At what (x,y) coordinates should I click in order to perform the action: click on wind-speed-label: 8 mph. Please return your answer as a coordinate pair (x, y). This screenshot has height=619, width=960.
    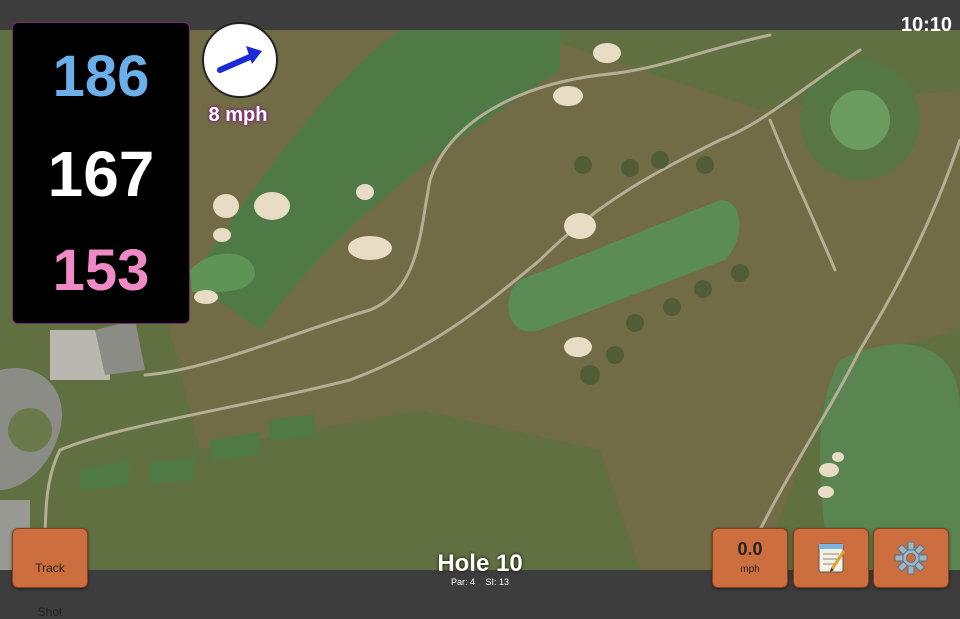
    Looking at the image, I should click on (238, 115).